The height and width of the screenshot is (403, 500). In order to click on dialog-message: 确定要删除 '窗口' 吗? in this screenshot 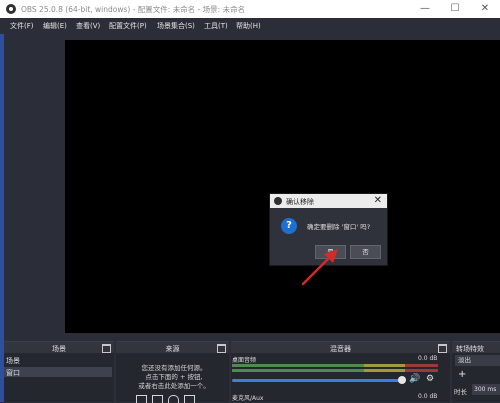, I will do `click(339, 227)`.